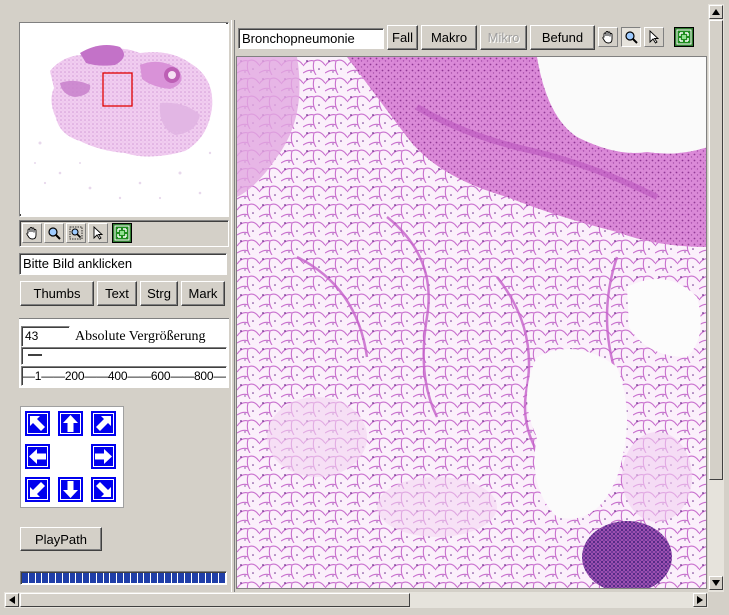 The image size is (729, 615). I want to click on overview-thumbnail, so click(124, 119).